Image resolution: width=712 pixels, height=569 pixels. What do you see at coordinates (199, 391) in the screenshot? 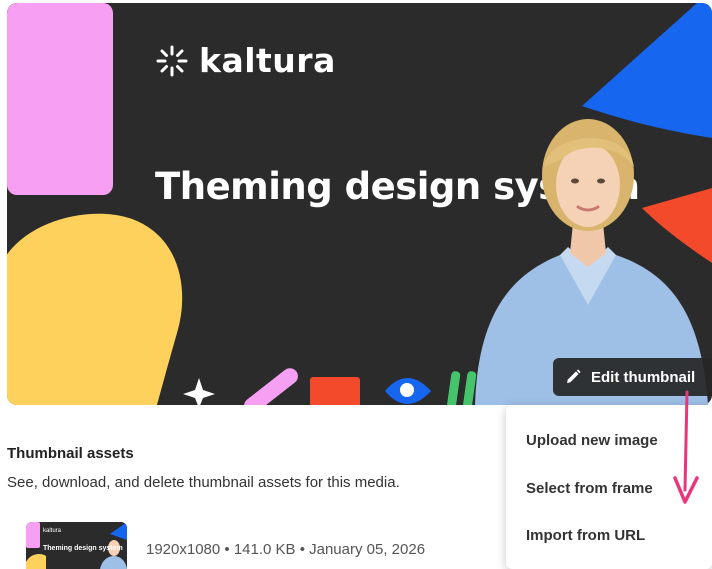
I see `star-shape` at bounding box center [199, 391].